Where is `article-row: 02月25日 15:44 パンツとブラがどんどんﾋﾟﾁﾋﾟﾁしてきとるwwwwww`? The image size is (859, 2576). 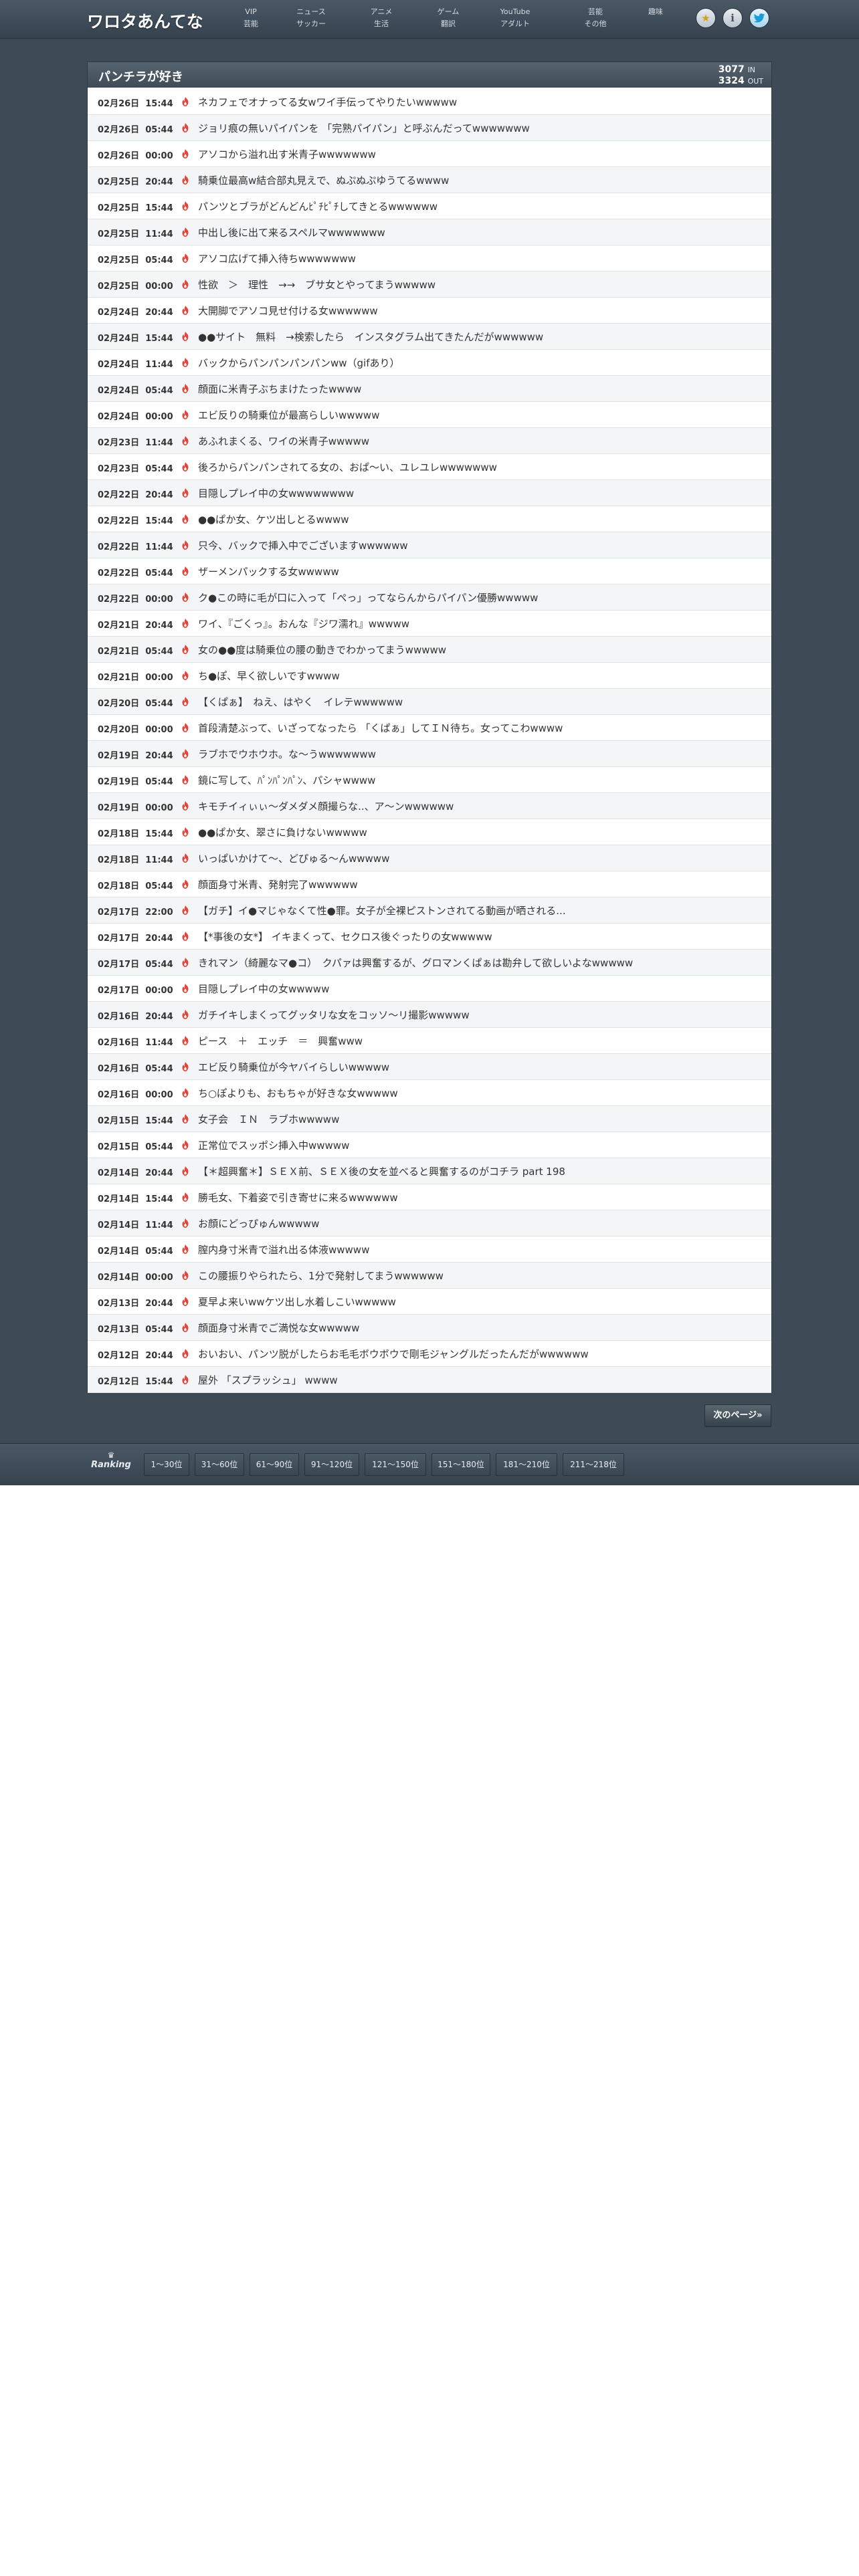
article-row: 02月25日 15:44 パンツとブラがどんどんﾋﾟﾁﾋﾟﾁしてきとるwwwwww is located at coordinates (429, 206).